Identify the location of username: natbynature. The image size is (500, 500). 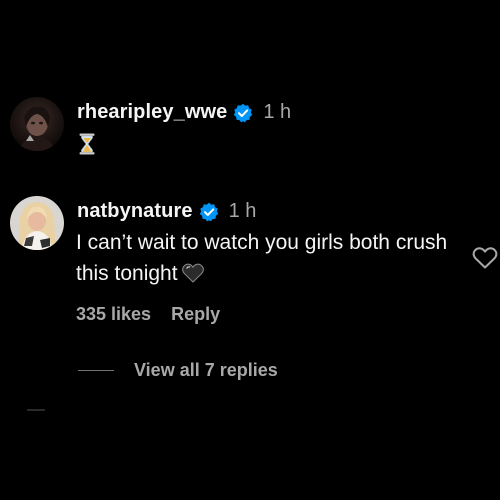
(135, 211).